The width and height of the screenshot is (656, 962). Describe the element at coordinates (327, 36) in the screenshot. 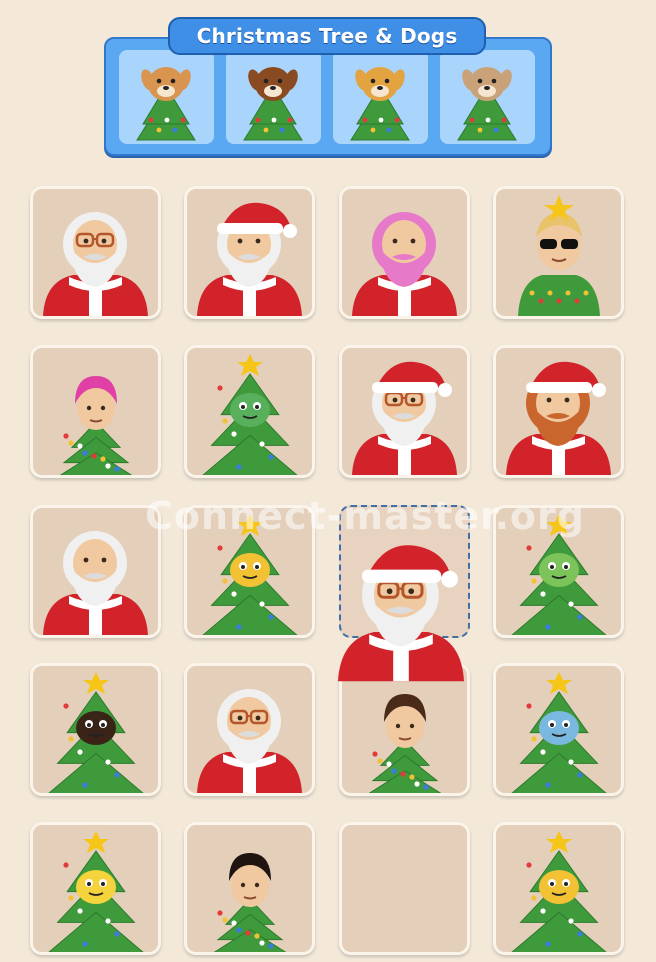

I see `category-title: Christmas Tree & Dogs` at that location.